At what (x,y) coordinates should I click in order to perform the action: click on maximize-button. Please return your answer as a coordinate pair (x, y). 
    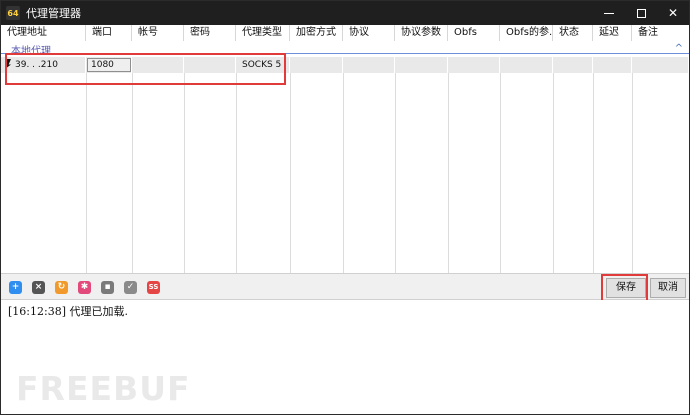
    Looking at the image, I should click on (641, 13).